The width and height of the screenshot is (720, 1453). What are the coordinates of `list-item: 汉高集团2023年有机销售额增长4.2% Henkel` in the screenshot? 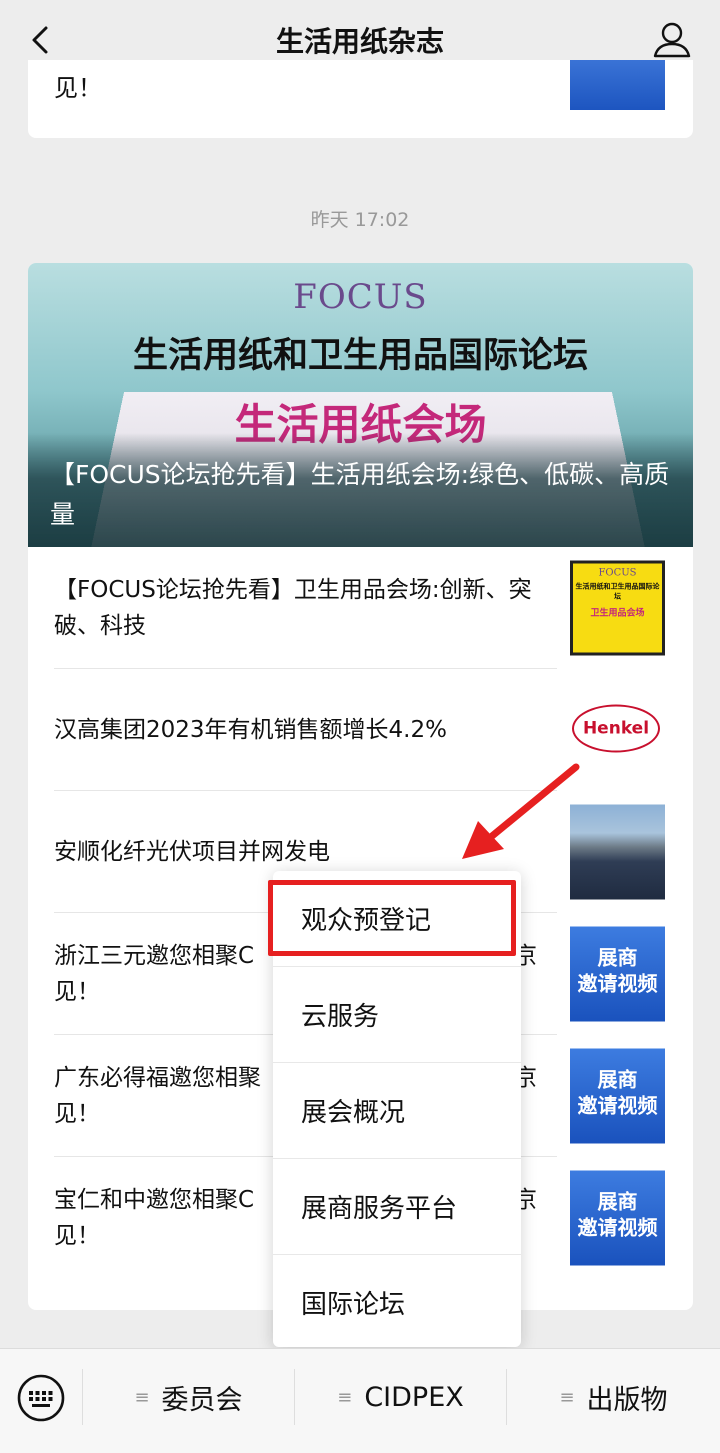 It's located at (360, 730).